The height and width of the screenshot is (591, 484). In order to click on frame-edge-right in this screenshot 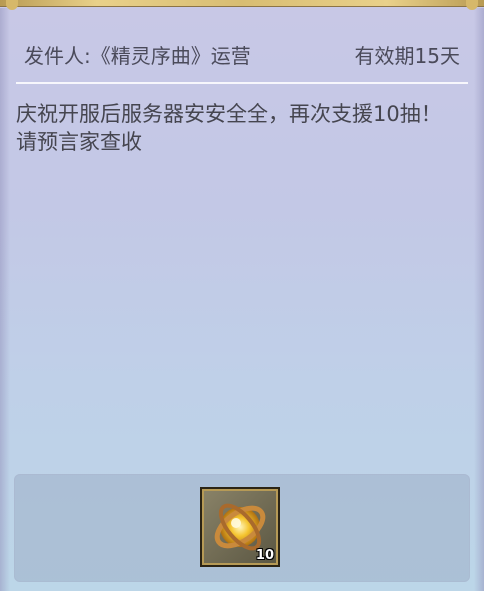, I will do `click(479, 299)`.